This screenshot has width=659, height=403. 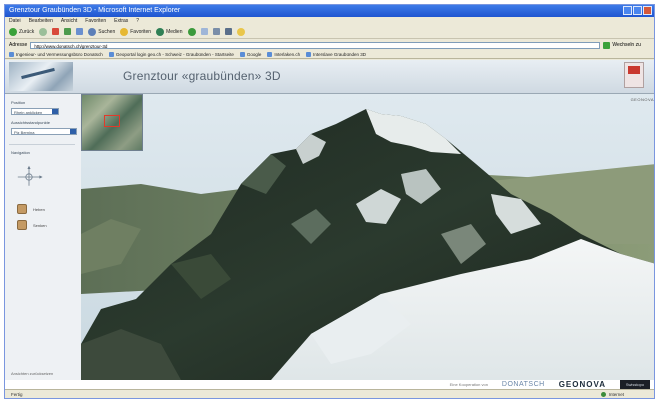 I want to click on position-select-value: Rhein anklicken, so click(x=28, y=112).